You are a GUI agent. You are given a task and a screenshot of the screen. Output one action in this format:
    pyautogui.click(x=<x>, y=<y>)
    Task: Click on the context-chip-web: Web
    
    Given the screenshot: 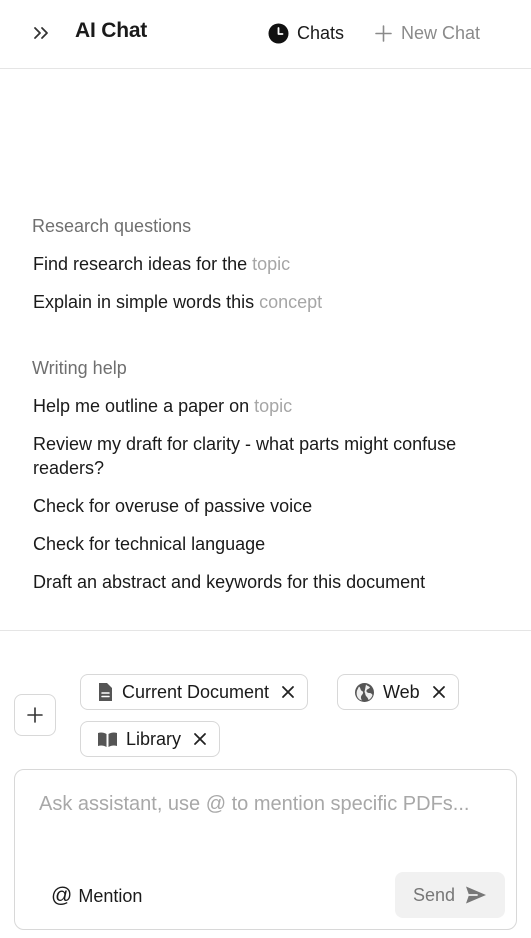 What is the action you would take?
    pyautogui.click(x=398, y=692)
    